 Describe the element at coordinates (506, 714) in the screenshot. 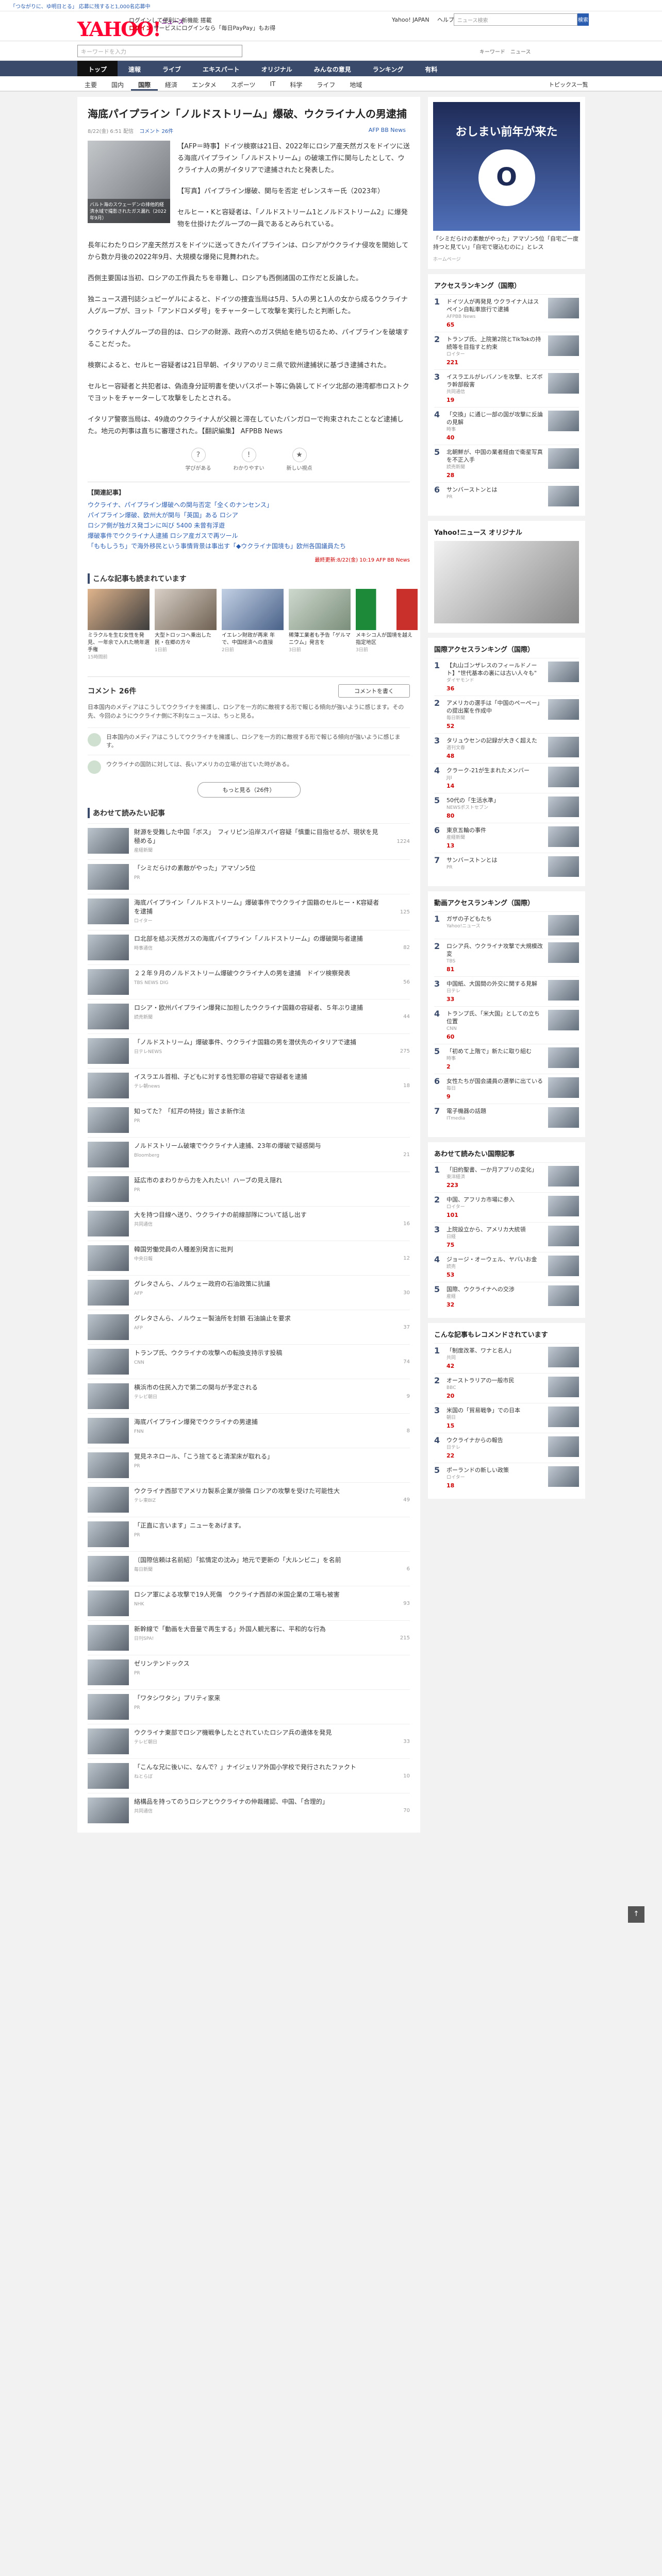

I see `ranking-item: 2 アメリカの選手は「中国のペーペー」の提出案を作成中 毎日新聞 52` at that location.